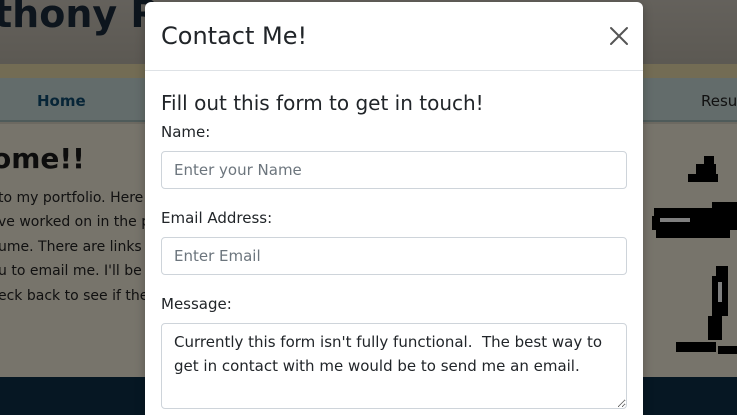 The image size is (737, 415). Describe the element at coordinates (394, 170) in the screenshot. I see `name-input` at that location.